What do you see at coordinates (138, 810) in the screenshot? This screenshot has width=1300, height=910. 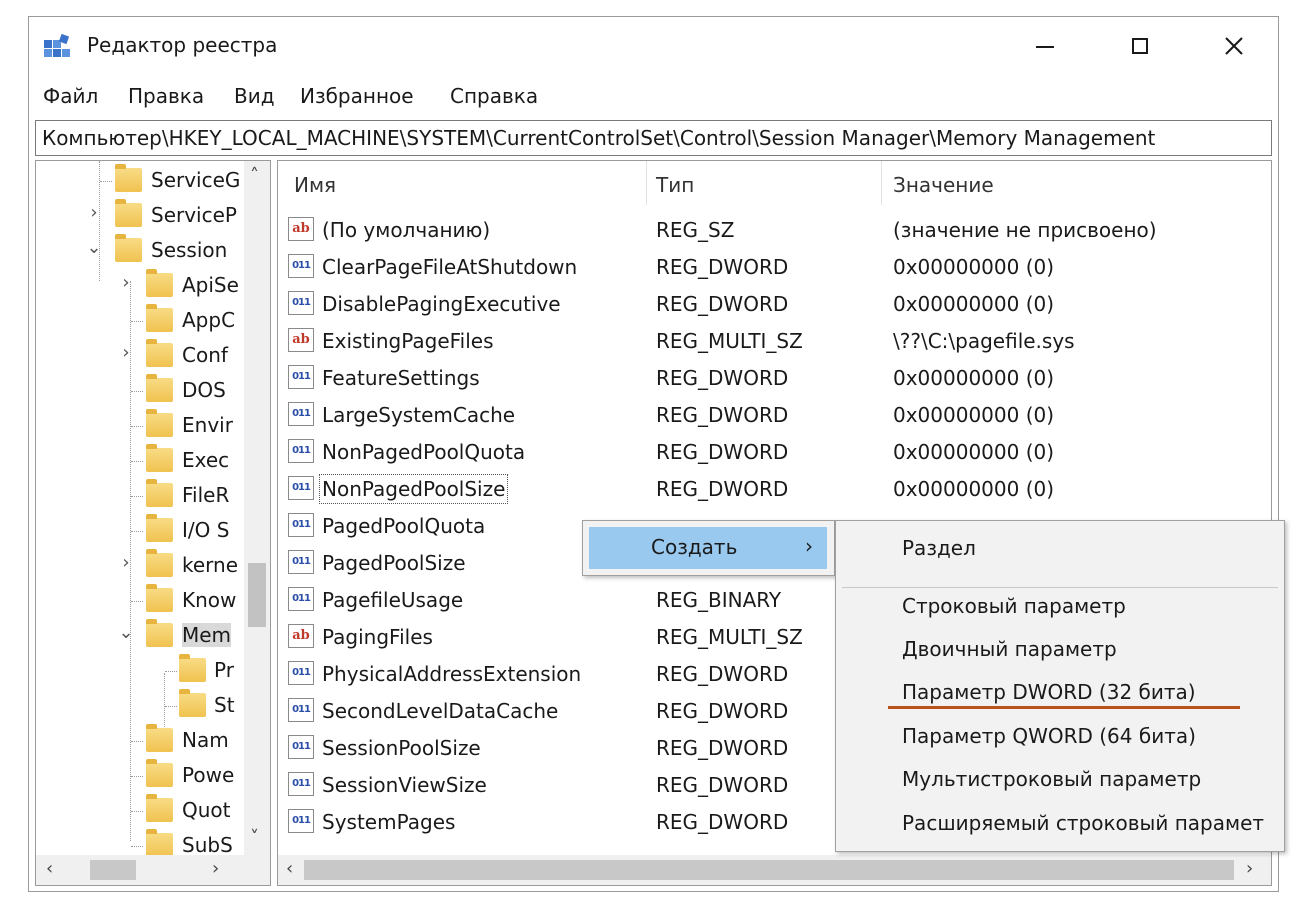 I see `tree-node: Quot` at bounding box center [138, 810].